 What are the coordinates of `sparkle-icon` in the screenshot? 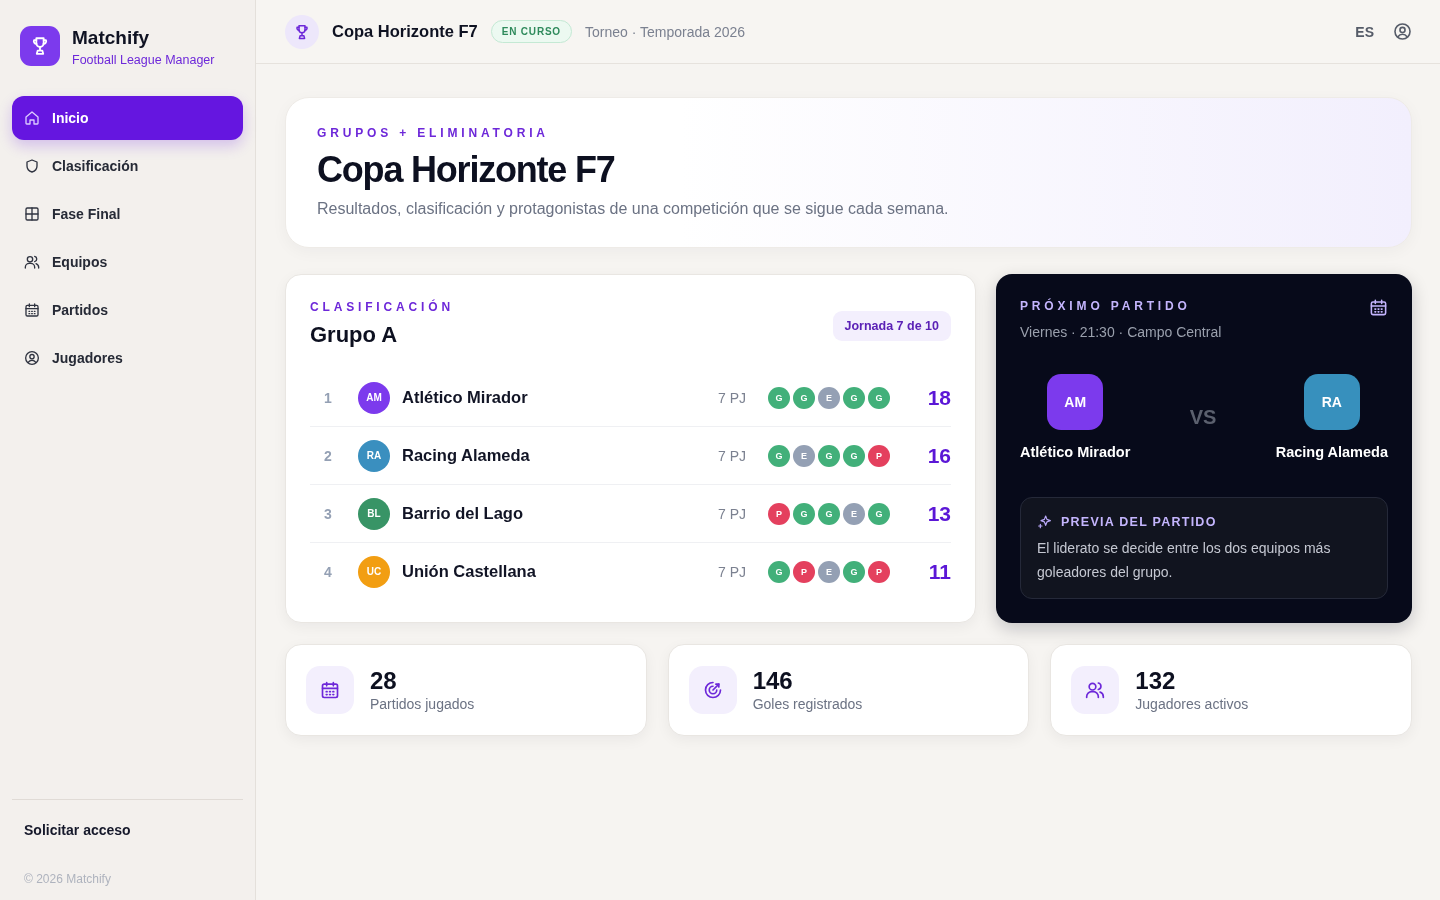 It's located at (1045, 522).